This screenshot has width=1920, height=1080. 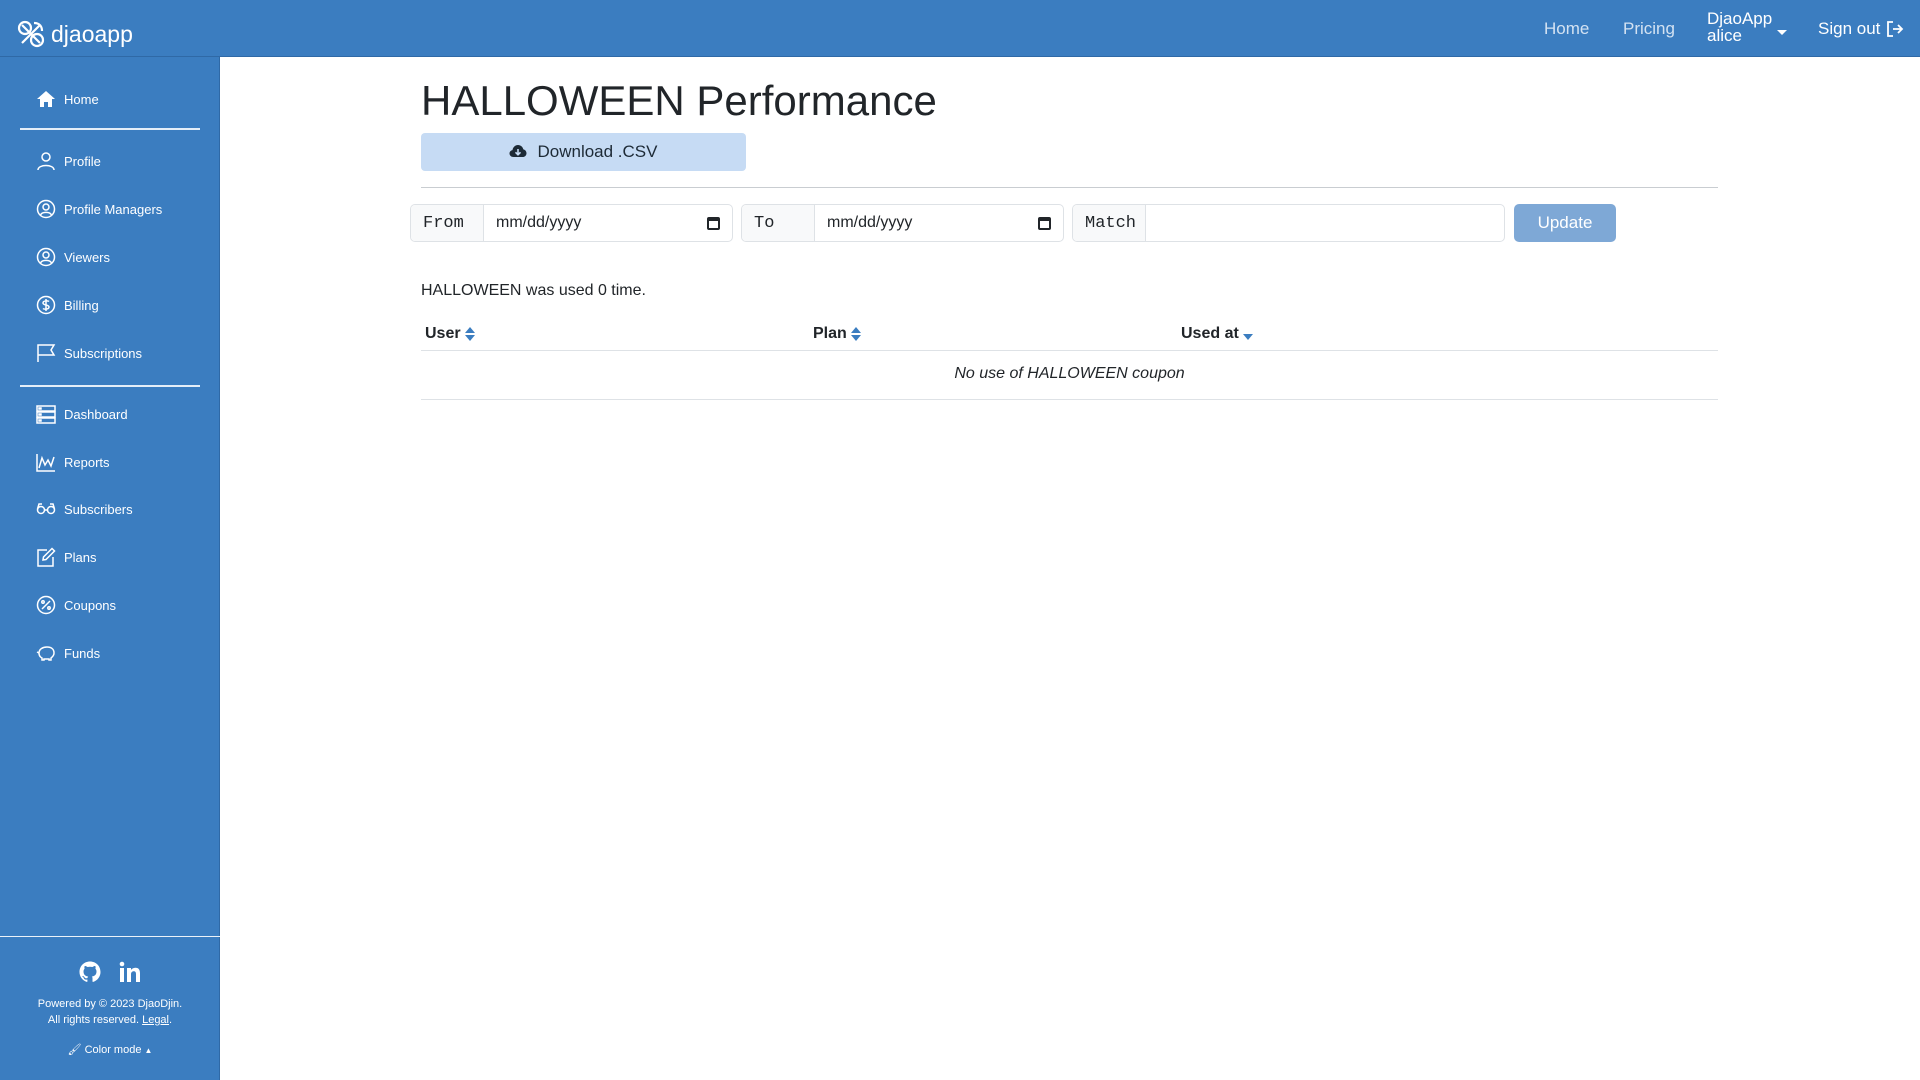 I want to click on to-date-group: To mm/dd/yyyy, so click(x=902, y=223).